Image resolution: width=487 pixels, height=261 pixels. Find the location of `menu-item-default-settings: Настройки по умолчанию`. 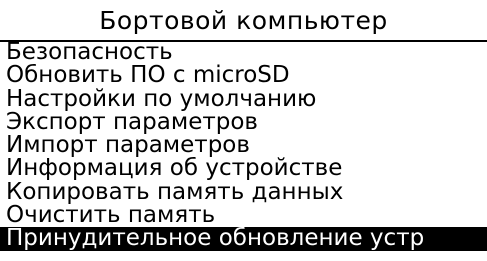

menu-item-default-settings: Настройки по умолчанию is located at coordinates (243, 99).